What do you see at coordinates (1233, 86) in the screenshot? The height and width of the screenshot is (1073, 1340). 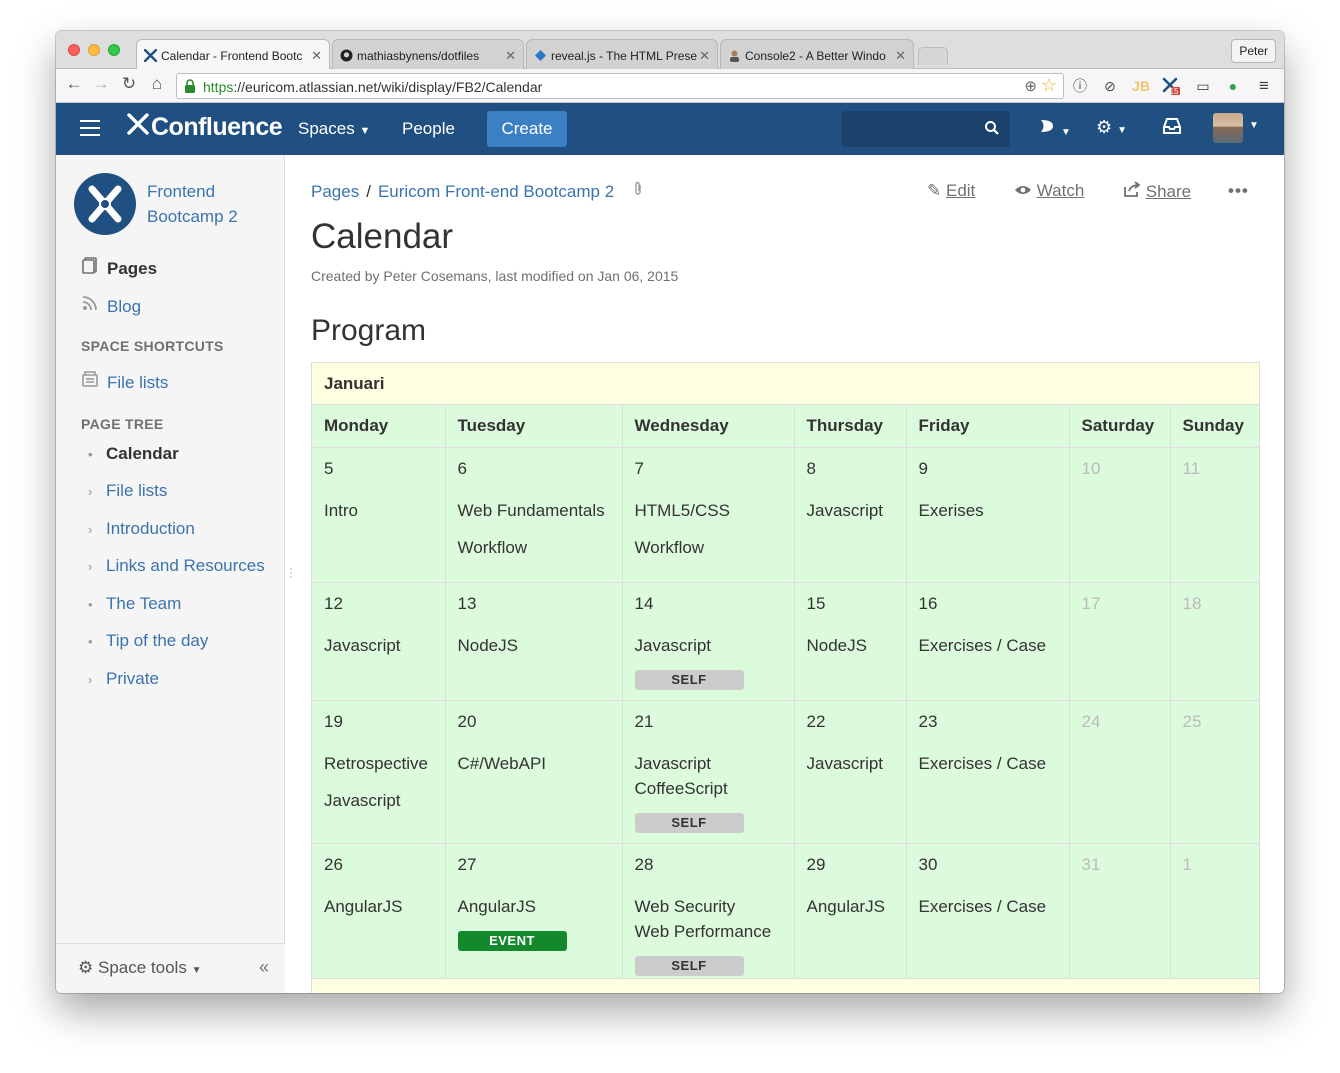 I see `hangouts-icon: ●` at bounding box center [1233, 86].